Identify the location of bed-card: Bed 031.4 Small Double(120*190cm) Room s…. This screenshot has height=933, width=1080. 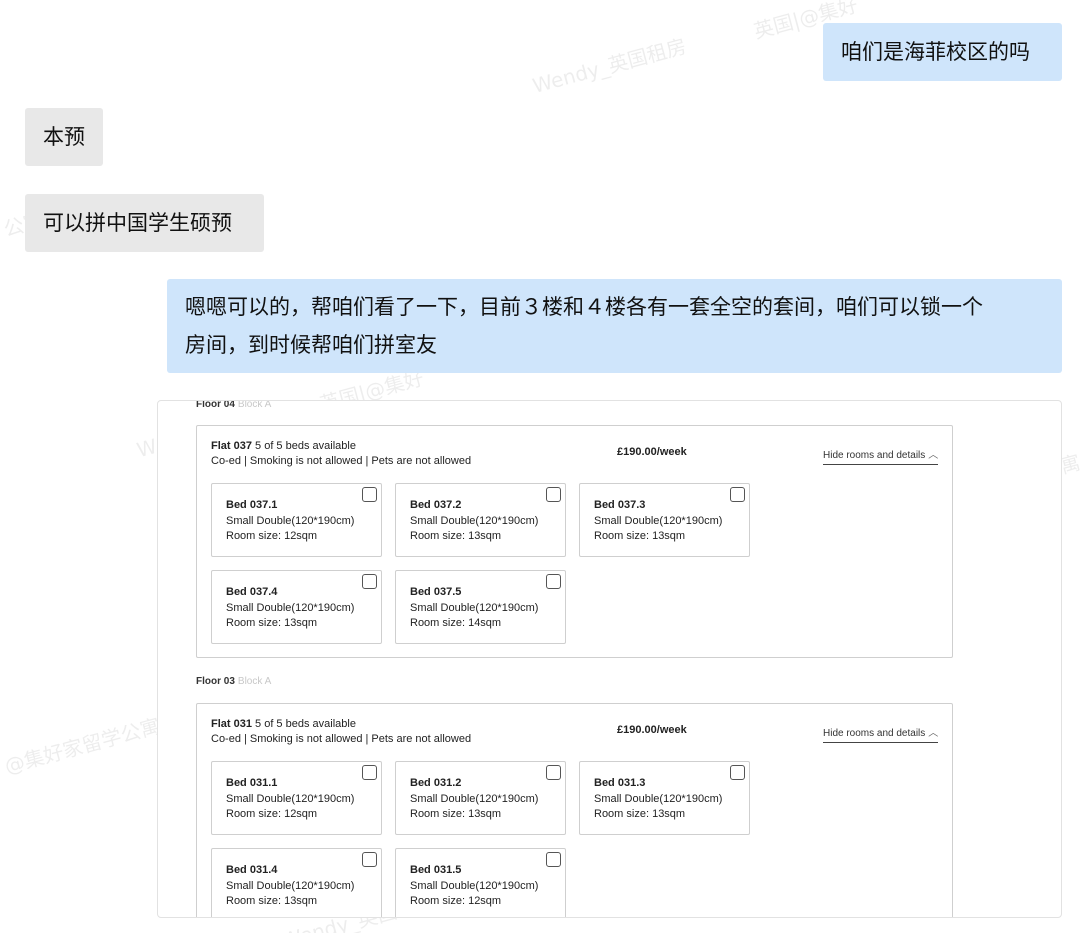
(296, 882).